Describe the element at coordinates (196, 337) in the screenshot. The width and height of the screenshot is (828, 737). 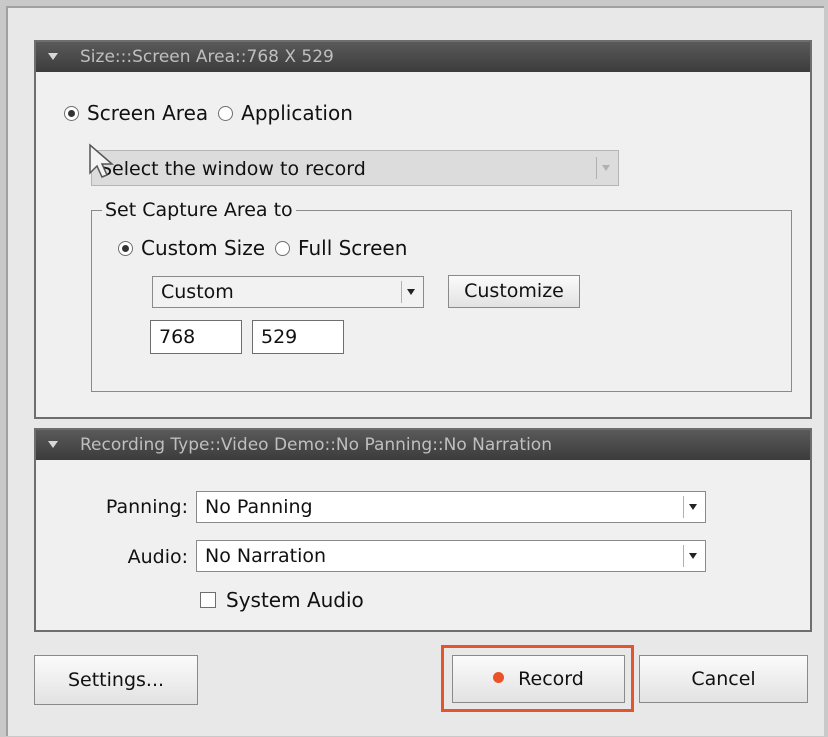
I see `width-input: 768` at that location.